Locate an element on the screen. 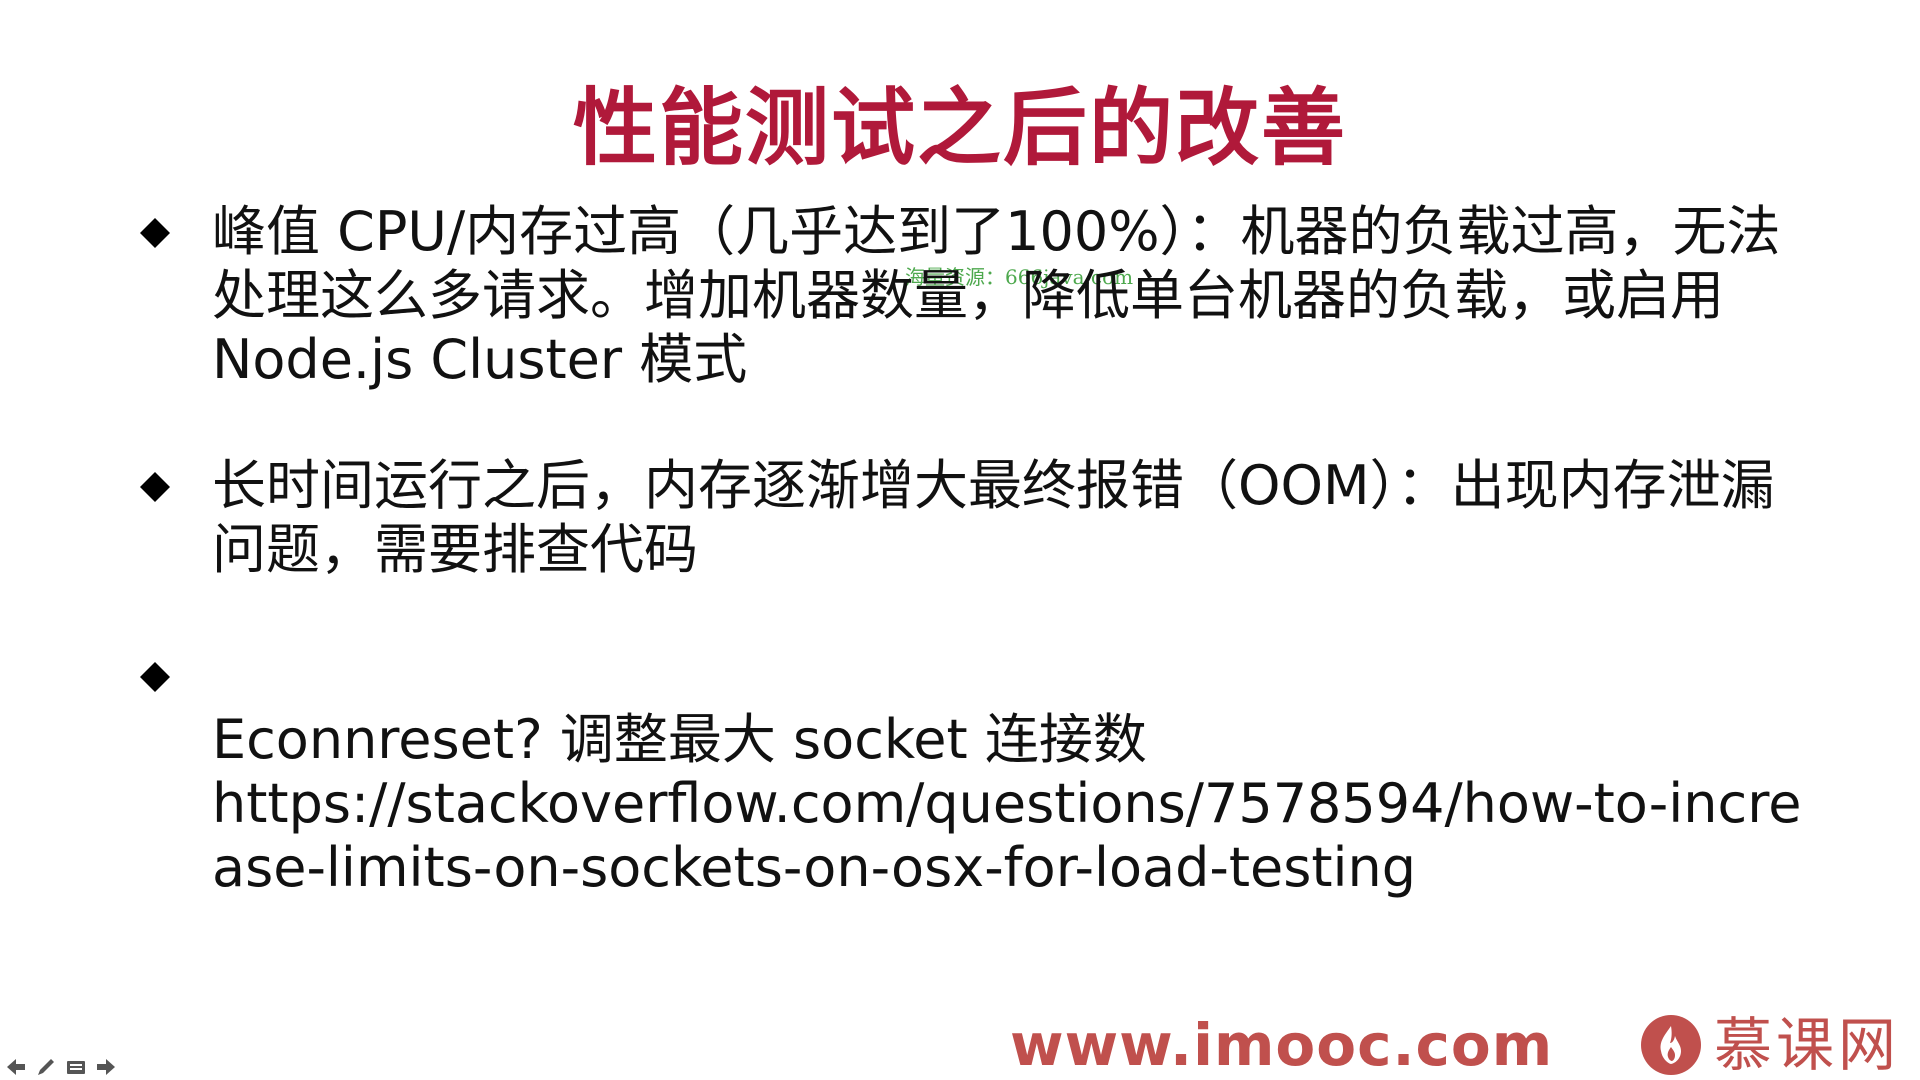 This screenshot has width=1920, height=1080. arrow-right-icon is located at coordinates (106, 1067).